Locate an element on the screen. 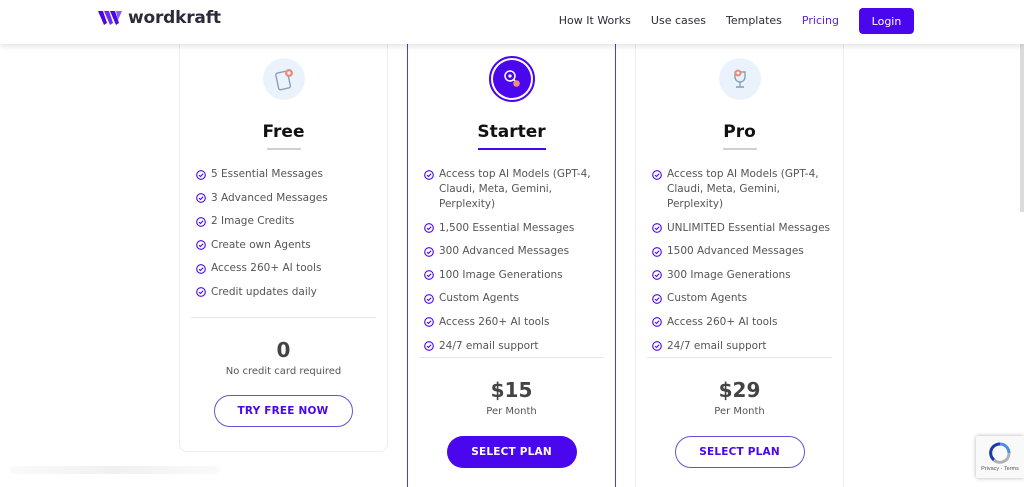 This screenshot has width=1024, height=487. scrollbar is located at coordinates (1022, 128).